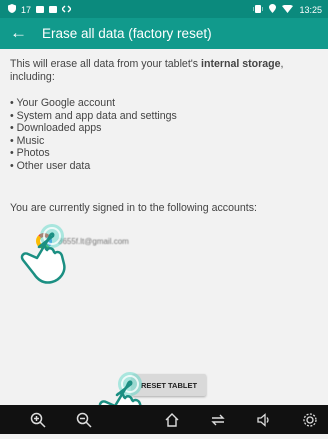 Image resolution: width=328 pixels, height=439 pixels. Describe the element at coordinates (162, 103) in the screenshot. I see `list-item: Your Google account` at that location.